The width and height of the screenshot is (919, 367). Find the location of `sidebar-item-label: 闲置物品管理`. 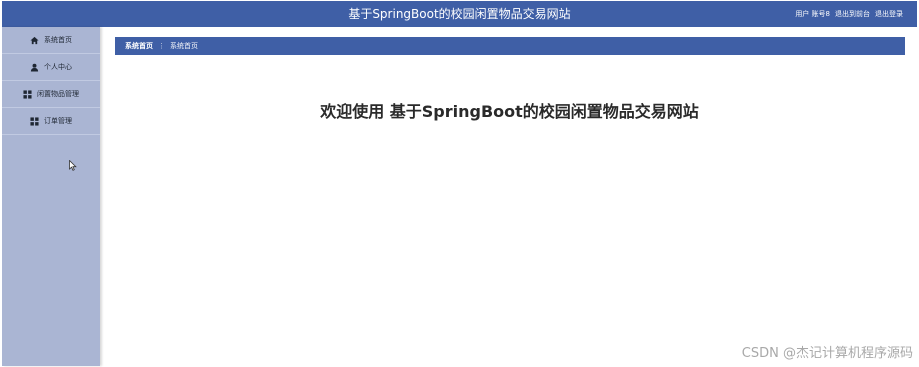

sidebar-item-label: 闲置物品管理 is located at coordinates (58, 94).